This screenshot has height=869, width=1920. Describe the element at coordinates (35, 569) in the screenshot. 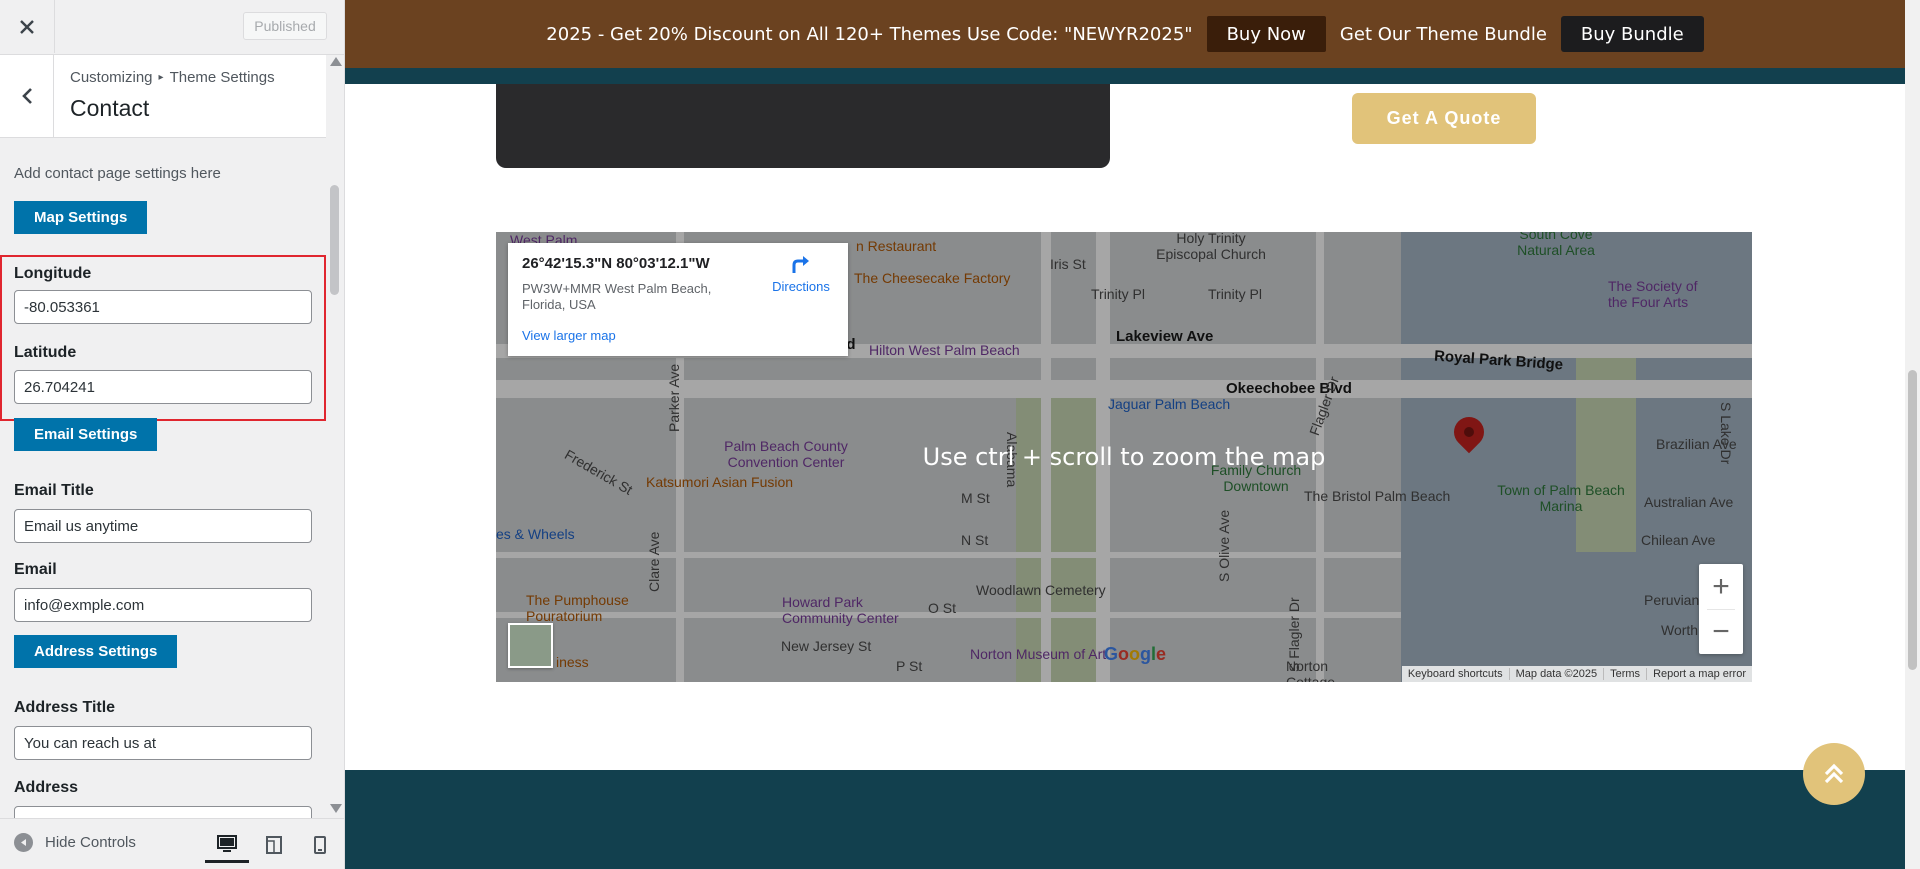

I see `email-label: Email` at that location.